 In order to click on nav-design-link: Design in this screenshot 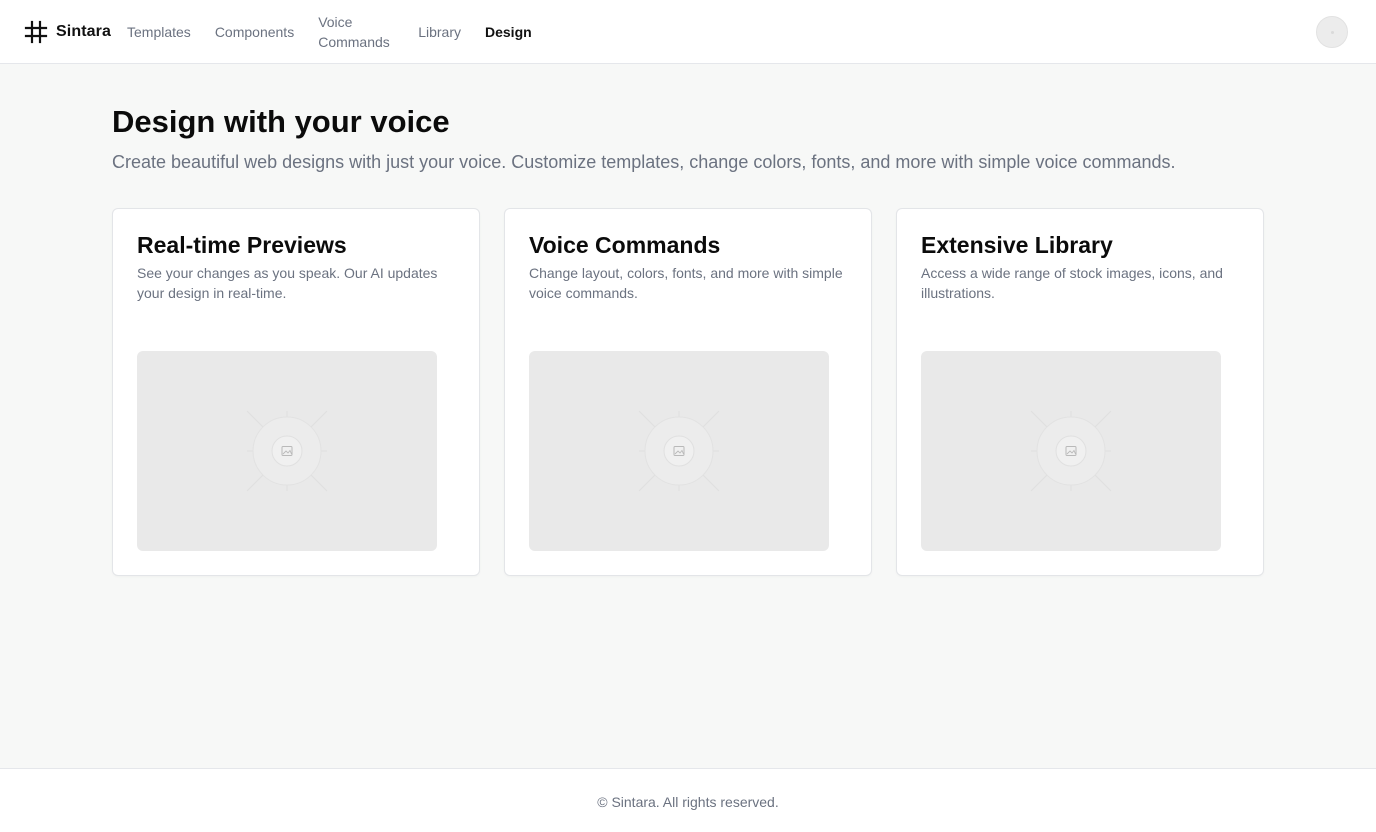, I will do `click(508, 32)`.